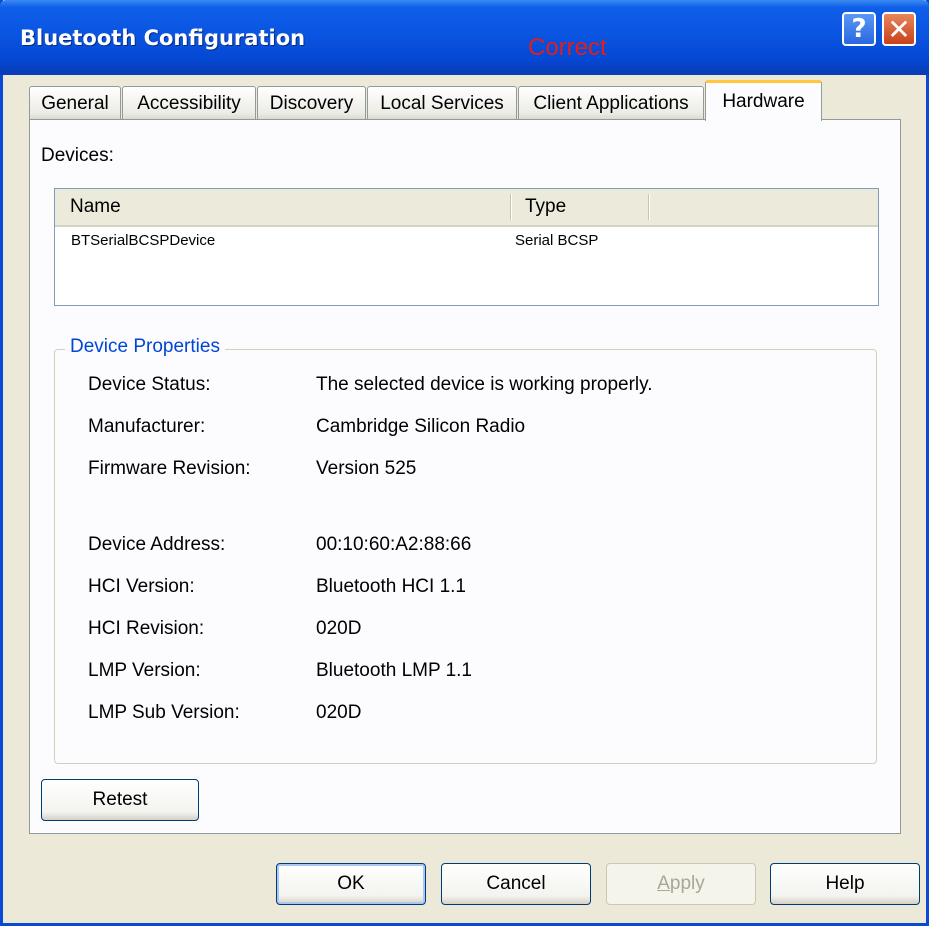  Describe the element at coordinates (143, 240) in the screenshot. I see `device-name-cell: BTSerialBCSPDevice` at that location.